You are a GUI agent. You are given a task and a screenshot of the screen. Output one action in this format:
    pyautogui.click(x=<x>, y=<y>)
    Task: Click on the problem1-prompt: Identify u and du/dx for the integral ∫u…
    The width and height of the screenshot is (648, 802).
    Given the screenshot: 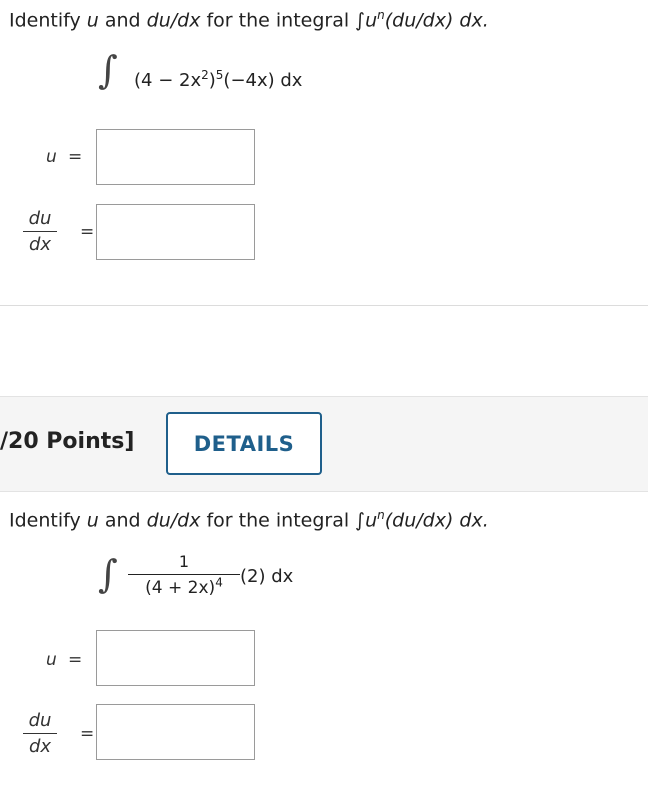 What is the action you would take?
    pyautogui.click(x=249, y=19)
    